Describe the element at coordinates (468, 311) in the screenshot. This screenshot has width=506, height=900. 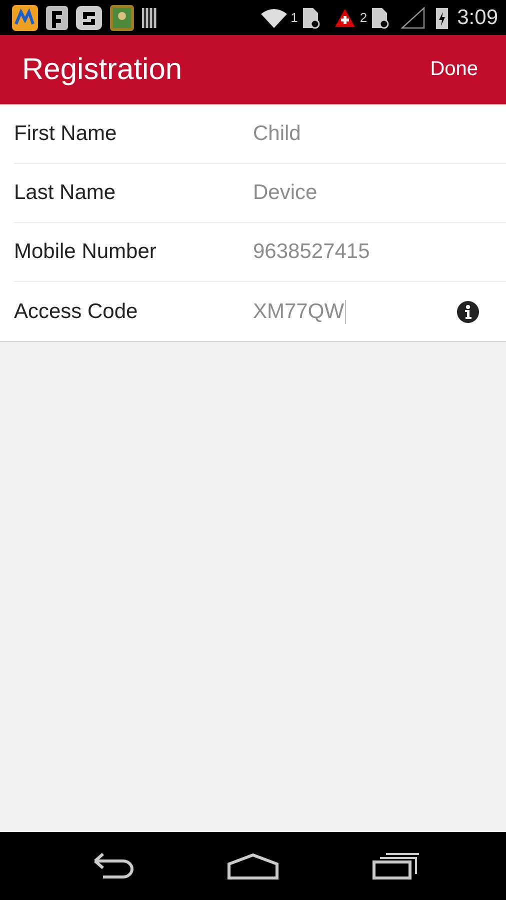
I see `info-icon` at that location.